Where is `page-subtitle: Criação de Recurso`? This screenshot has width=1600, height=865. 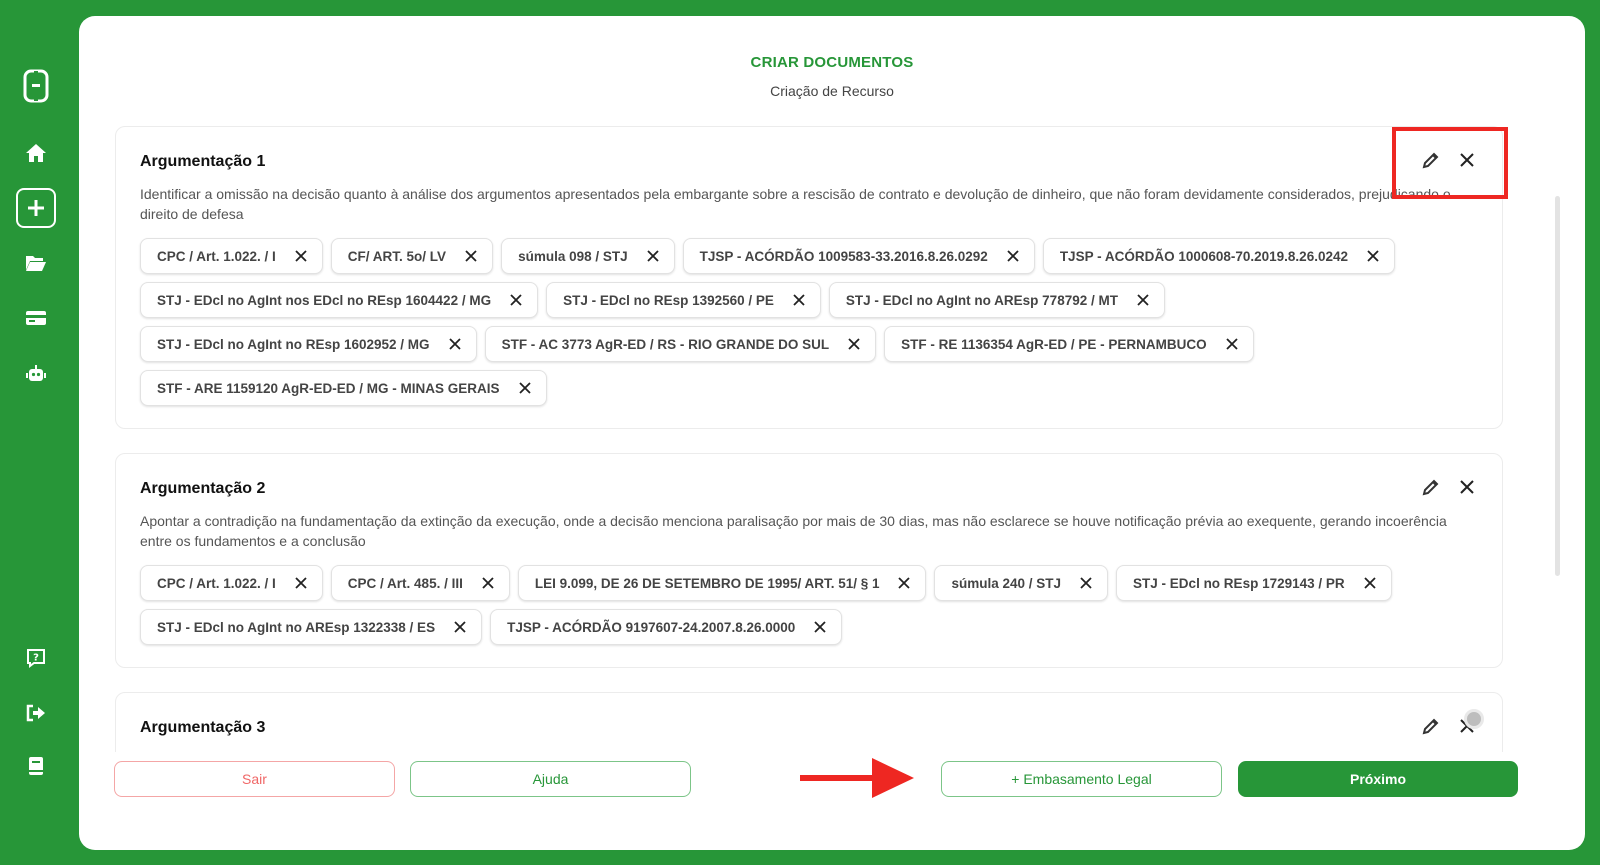
page-subtitle: Criação de Recurso is located at coordinates (832, 91).